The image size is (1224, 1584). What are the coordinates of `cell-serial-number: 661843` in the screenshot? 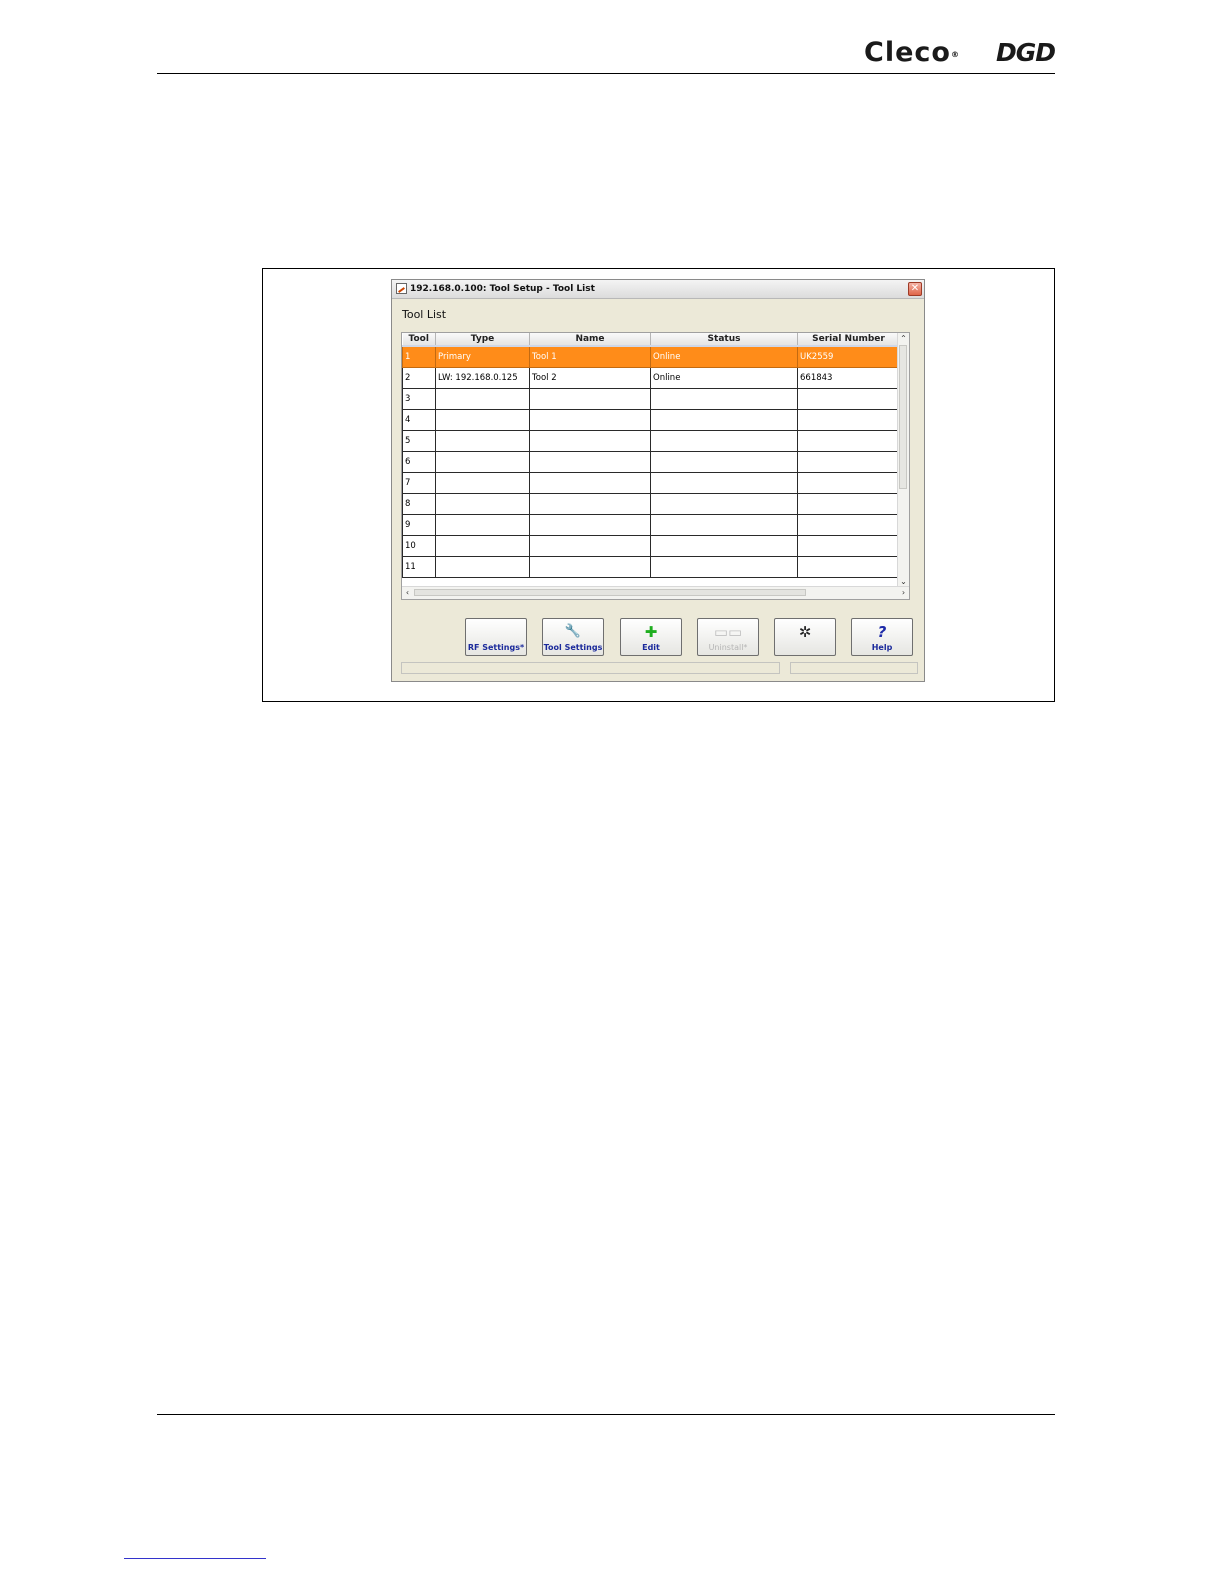 It's located at (848, 378).